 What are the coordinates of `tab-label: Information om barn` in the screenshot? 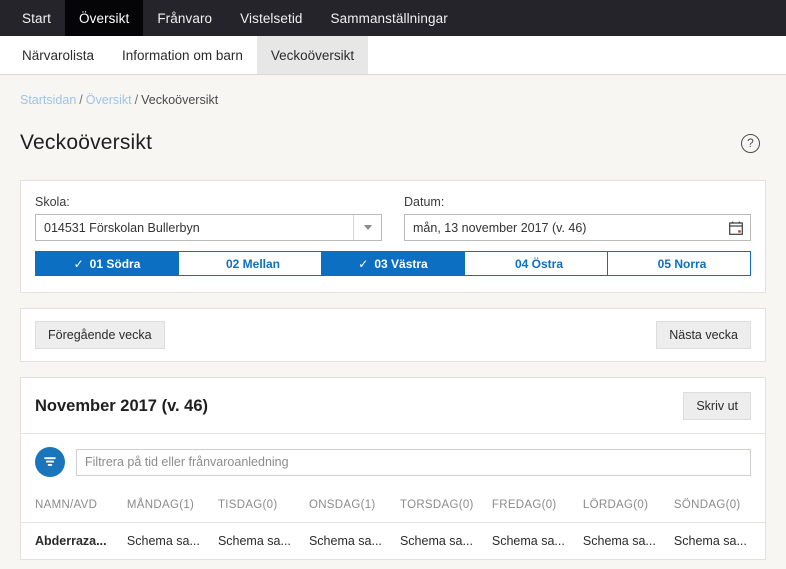 It's located at (182, 55).